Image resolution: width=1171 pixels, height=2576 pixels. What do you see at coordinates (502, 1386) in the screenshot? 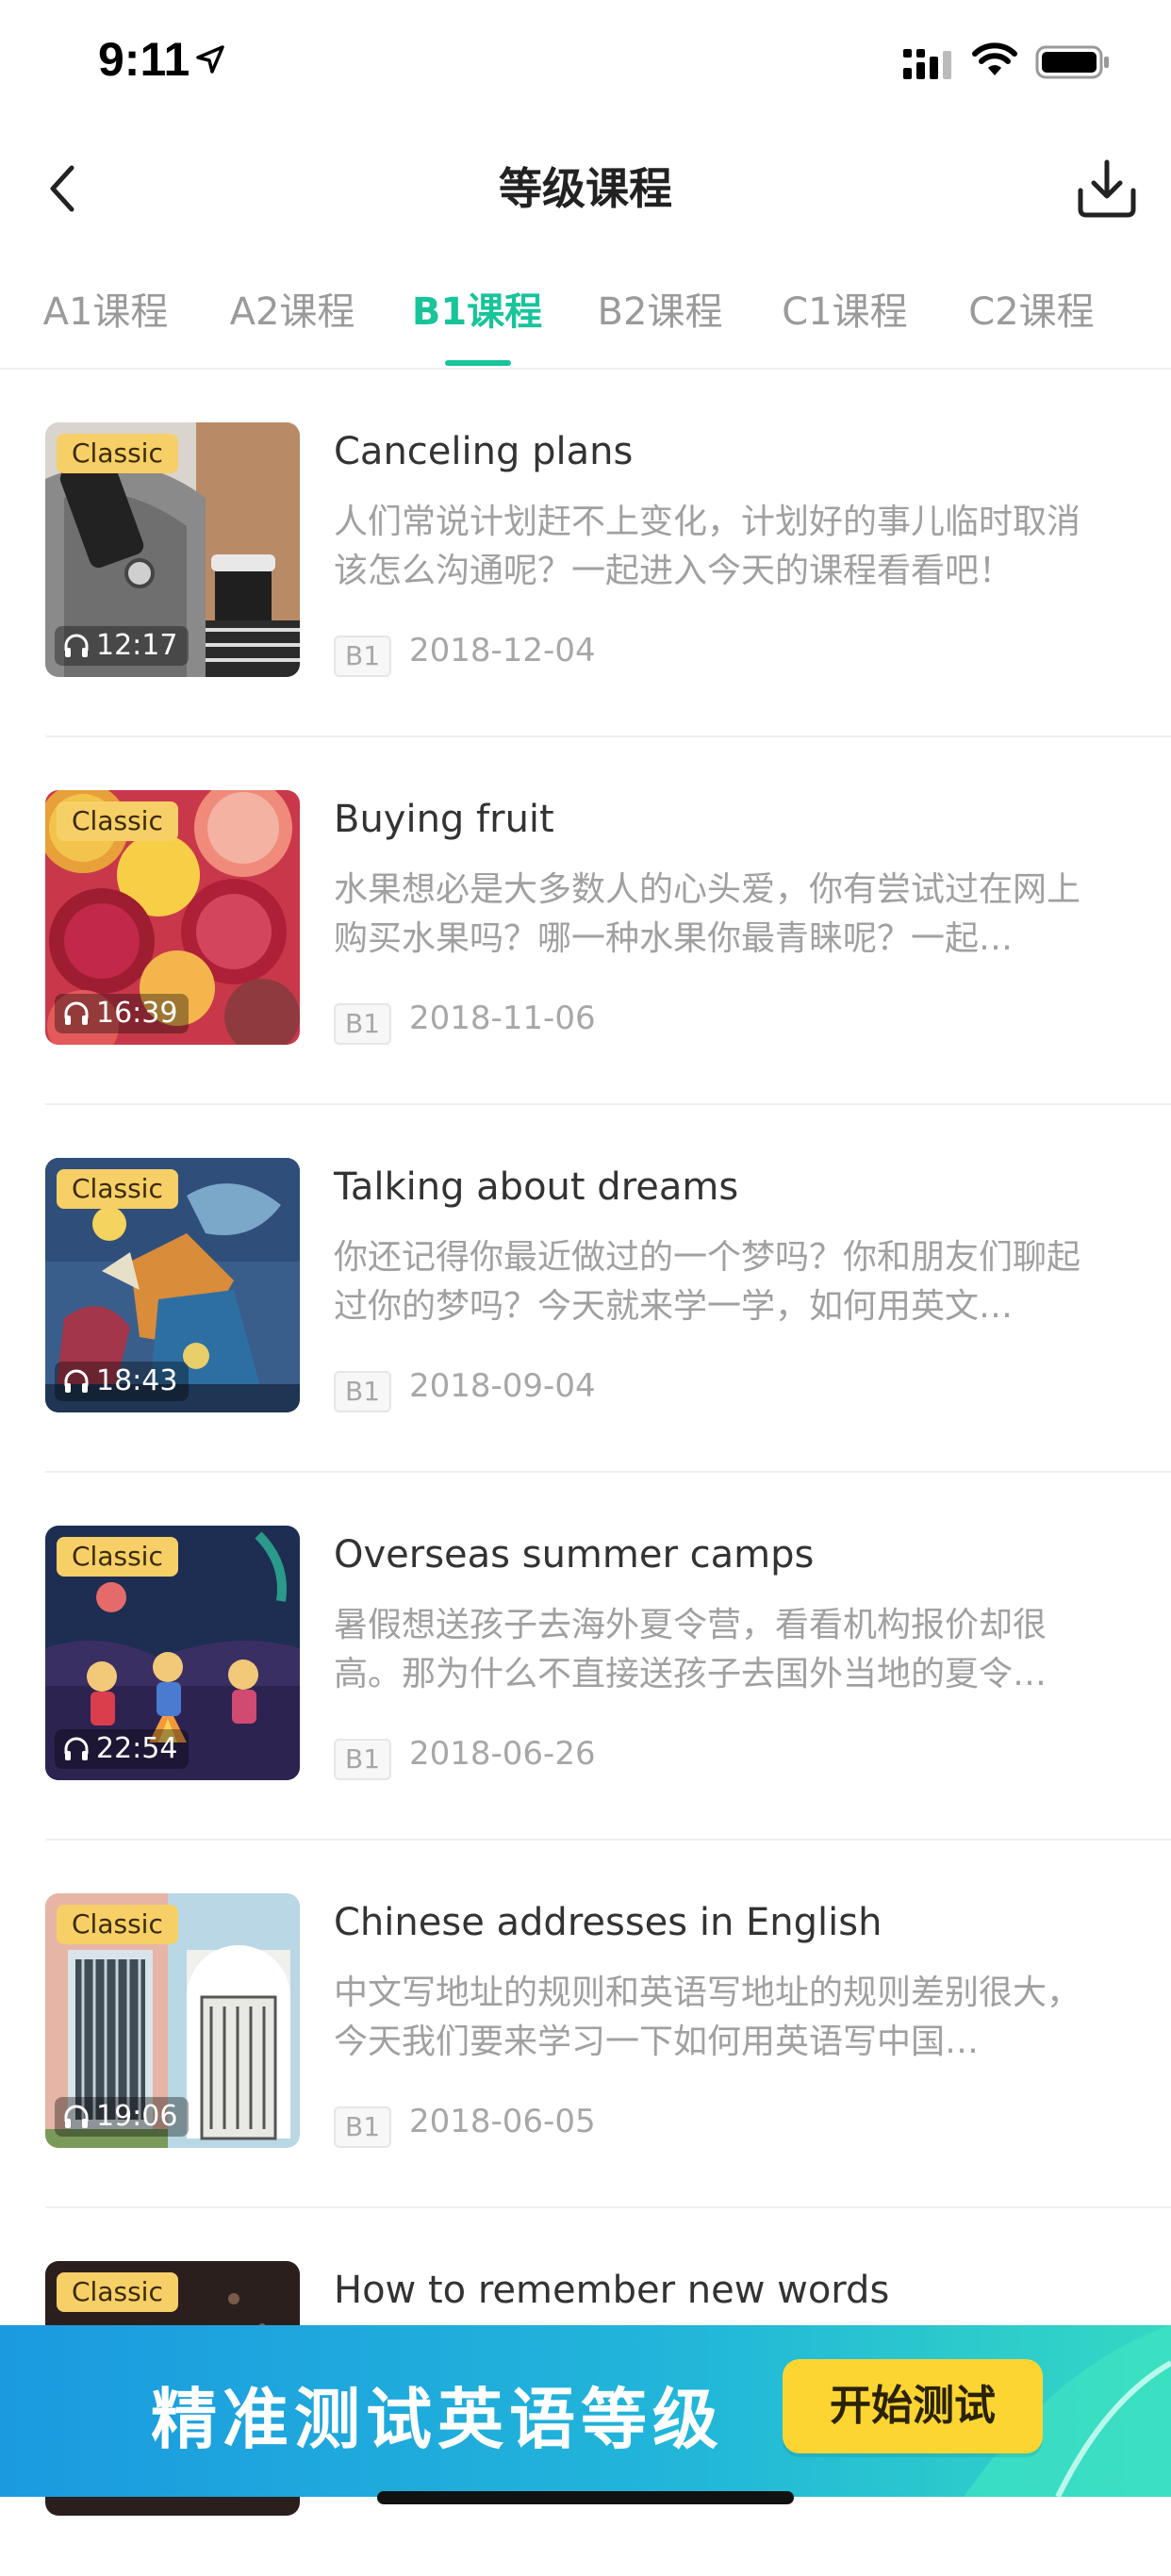
I see `course-date: 2018-09-04` at bounding box center [502, 1386].